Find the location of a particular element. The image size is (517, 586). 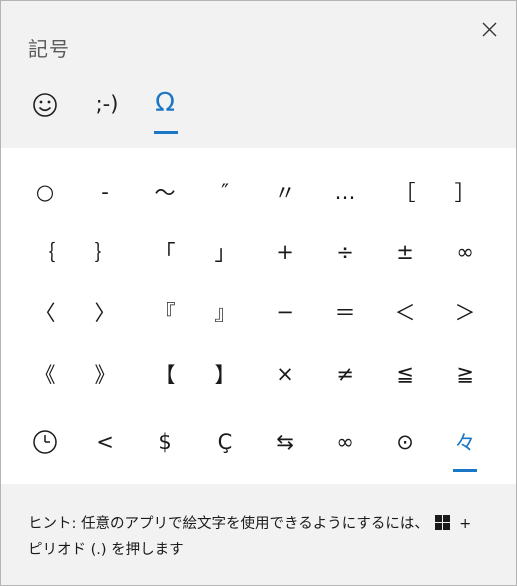

symbol-cell: ″ is located at coordinates (225, 192).